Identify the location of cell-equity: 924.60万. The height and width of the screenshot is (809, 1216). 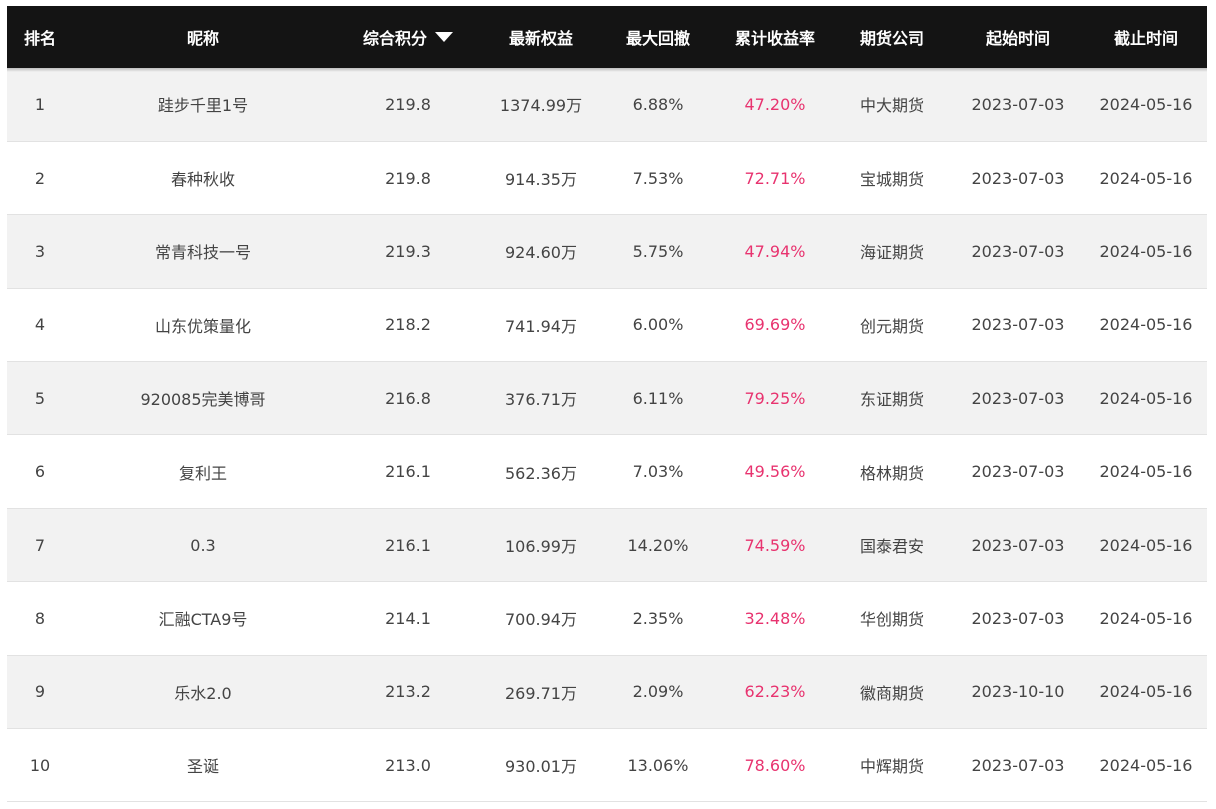
(541, 253).